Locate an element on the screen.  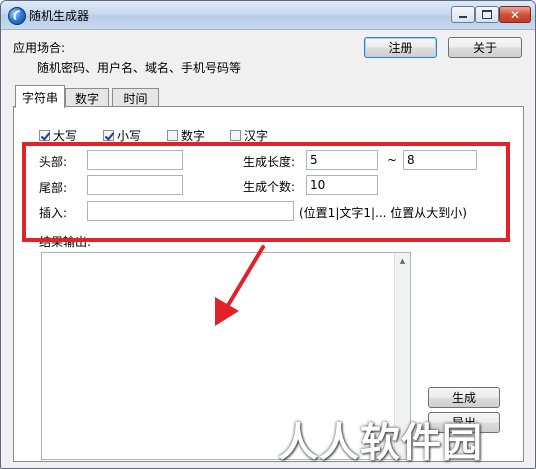
count-input: 10 is located at coordinates (342, 185).